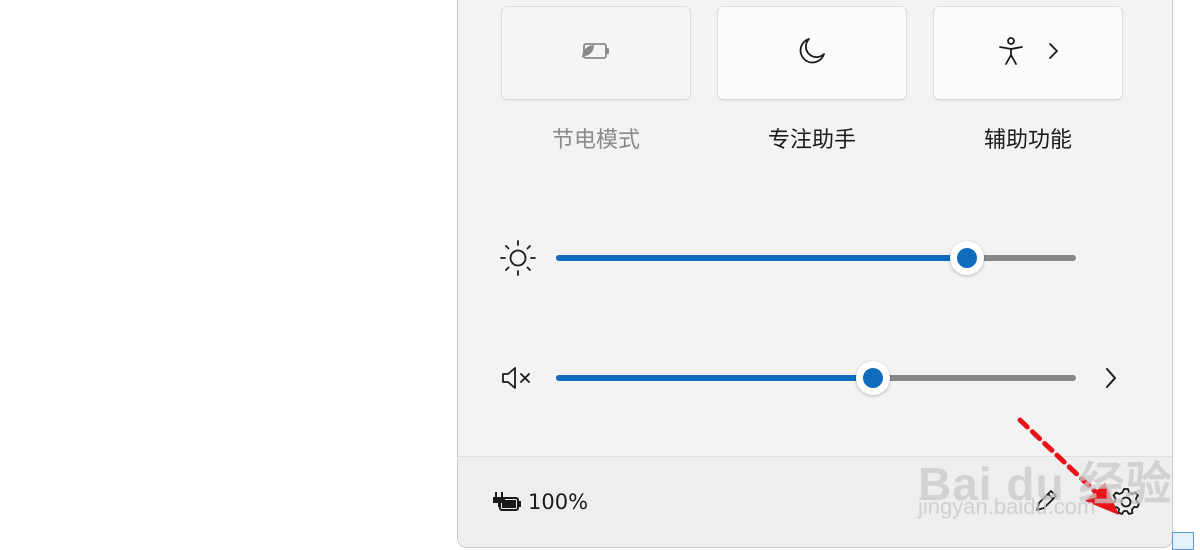  I want to click on brightness-slider-row, so click(818, 258).